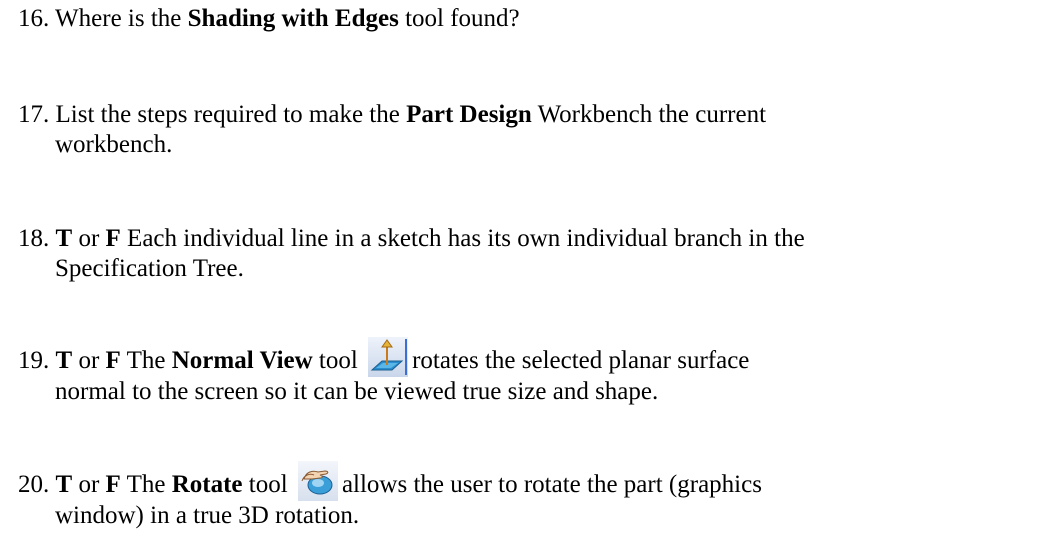 This screenshot has height=541, width=1037. I want to click on question-continuation: workbench., so click(114, 144).